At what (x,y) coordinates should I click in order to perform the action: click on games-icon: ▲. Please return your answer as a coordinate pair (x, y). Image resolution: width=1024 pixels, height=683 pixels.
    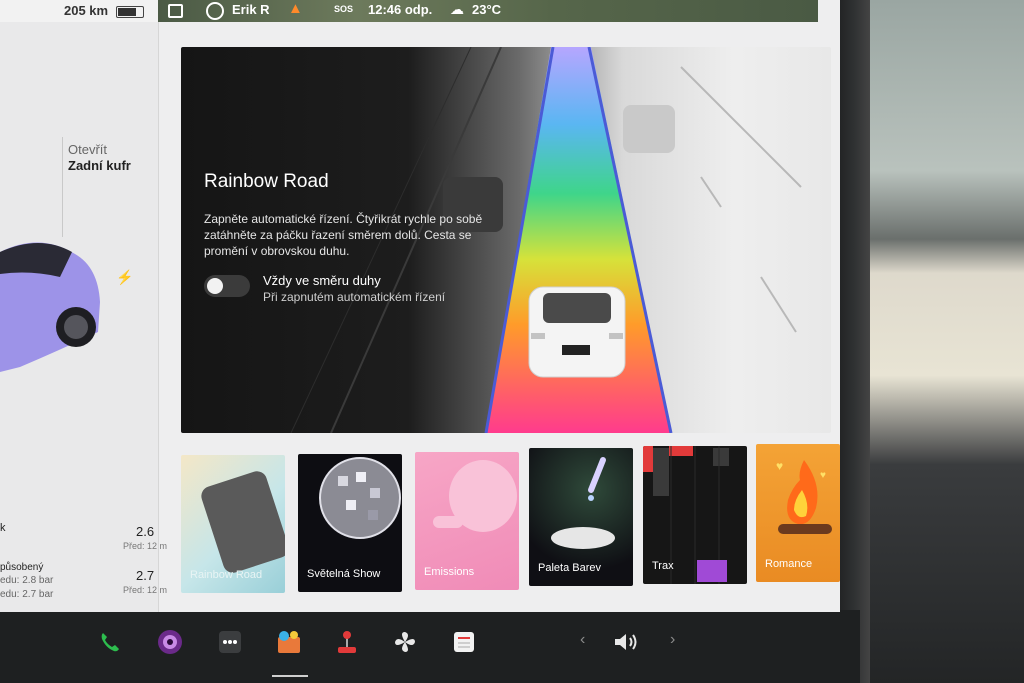
    Looking at the image, I should click on (295, 8).